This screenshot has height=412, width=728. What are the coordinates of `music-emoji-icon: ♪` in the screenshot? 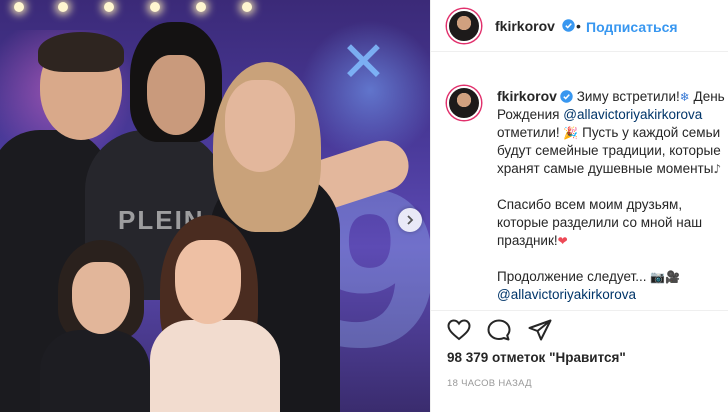 It's located at (717, 169).